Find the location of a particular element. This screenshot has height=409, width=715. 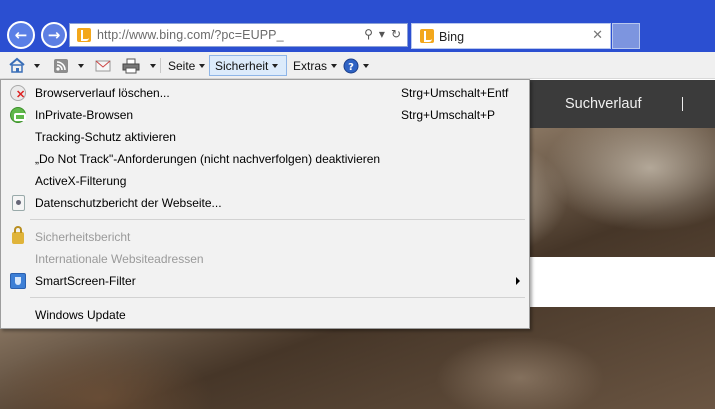

lock-icon is located at coordinates (18, 235).